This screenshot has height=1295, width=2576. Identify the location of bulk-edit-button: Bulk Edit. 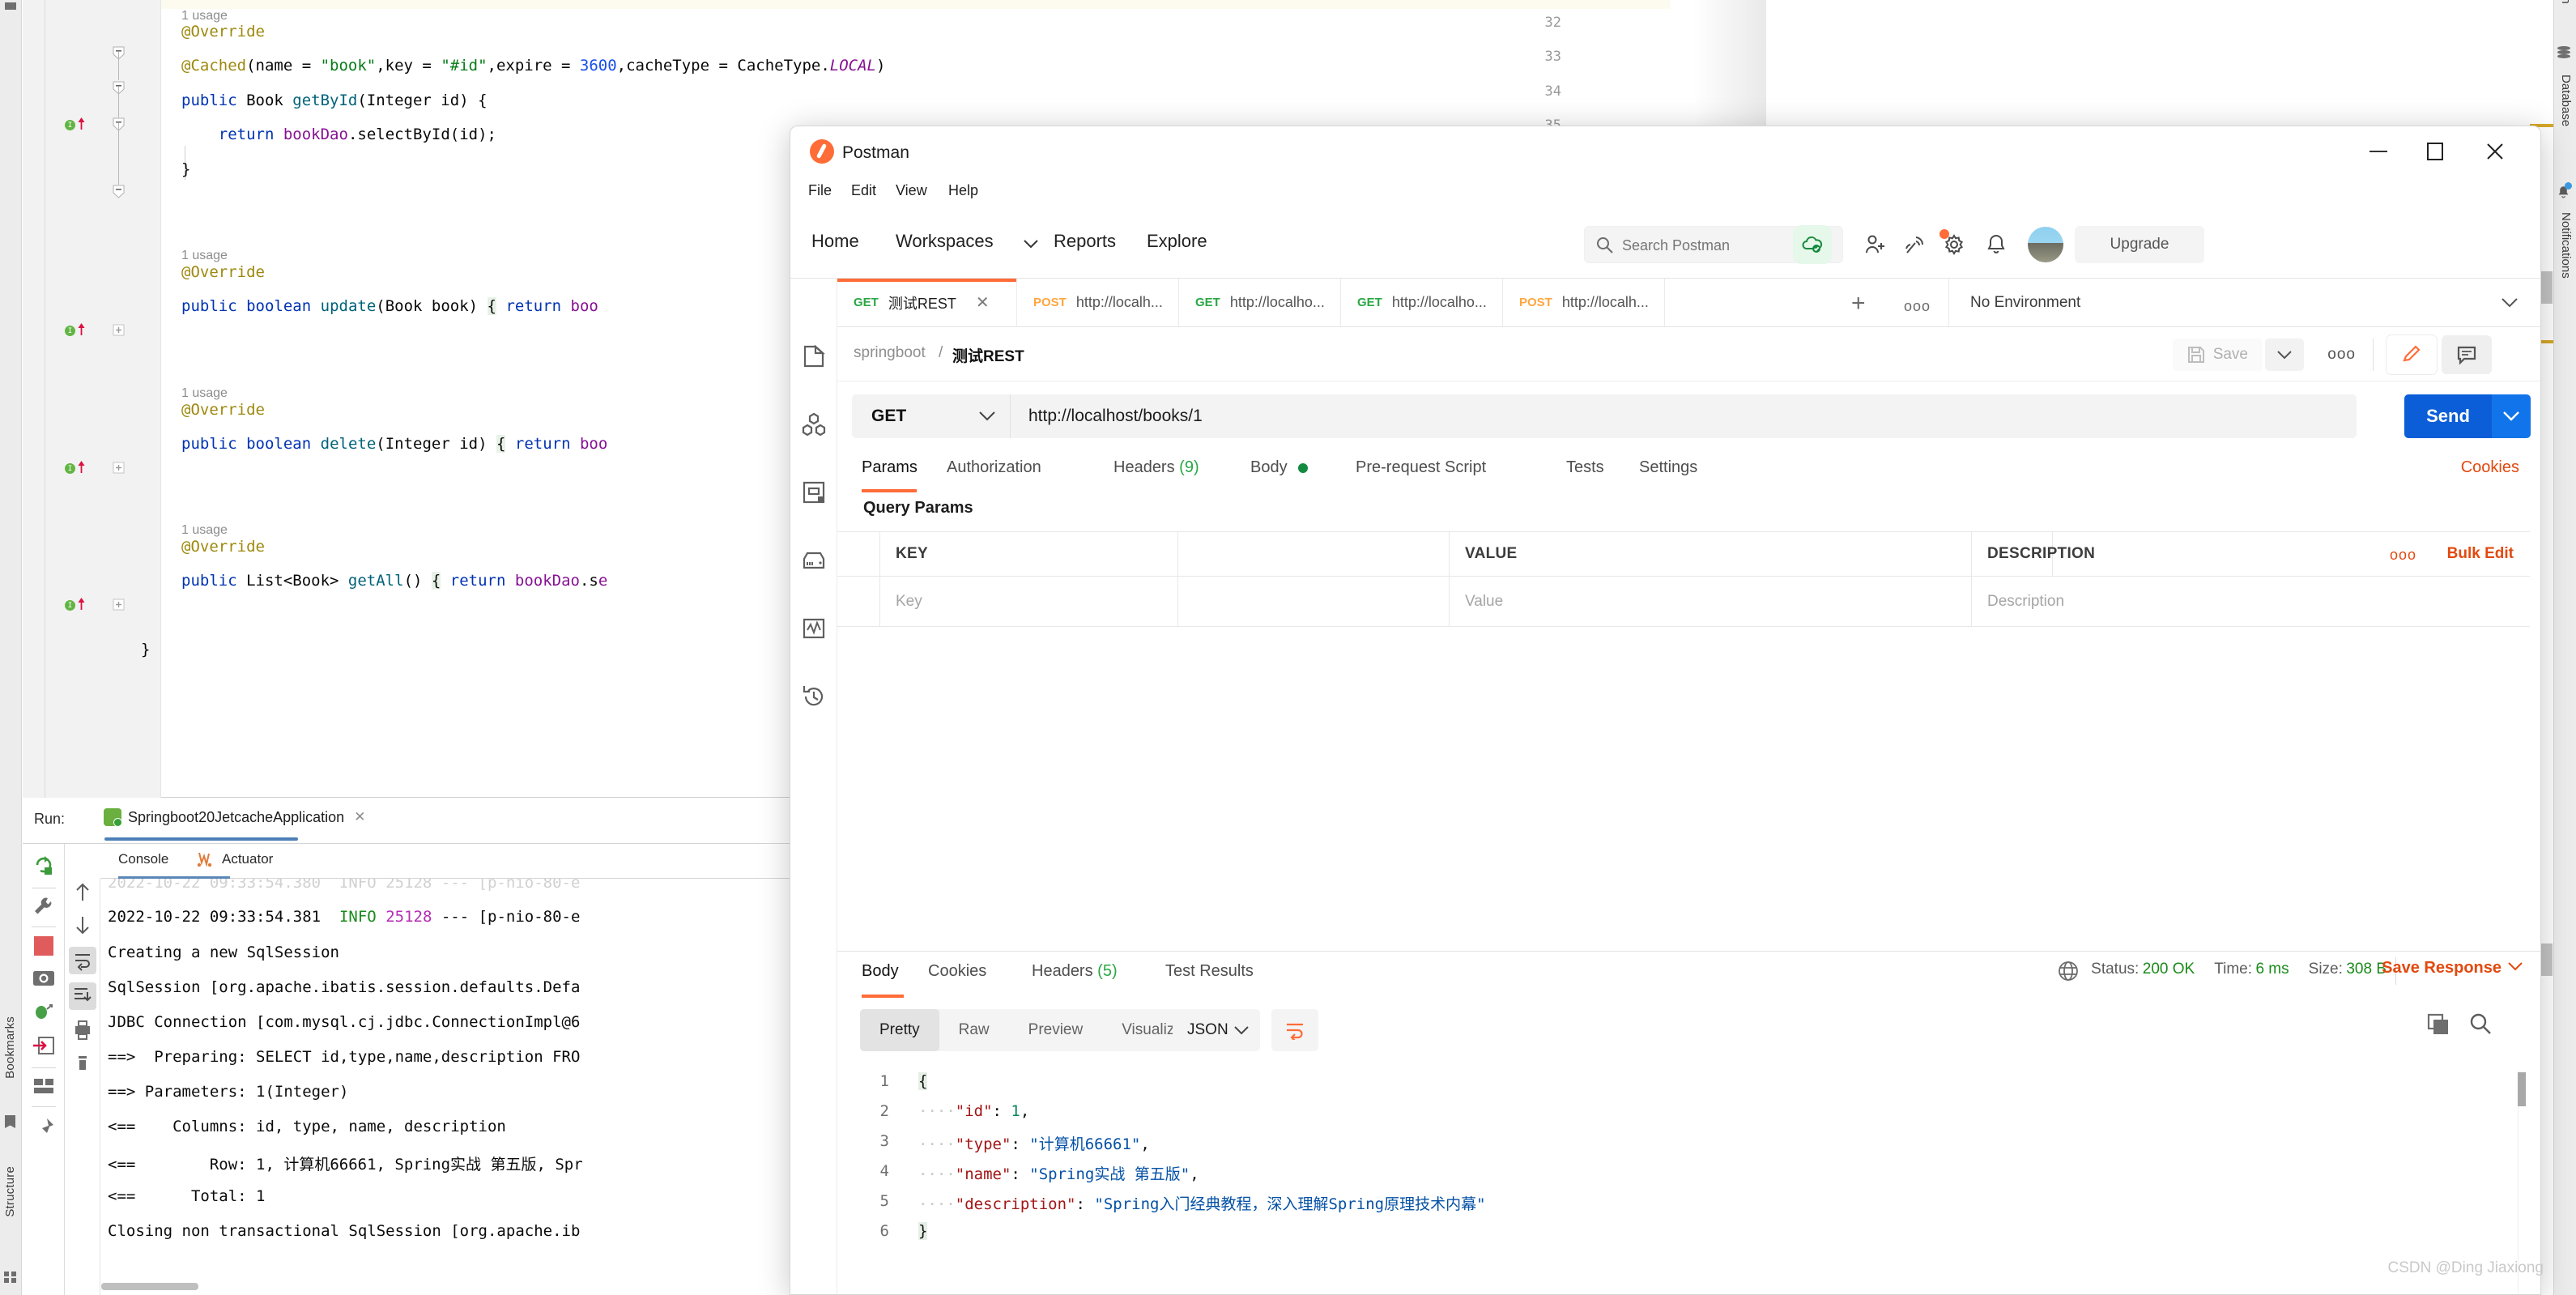
(2480, 554).